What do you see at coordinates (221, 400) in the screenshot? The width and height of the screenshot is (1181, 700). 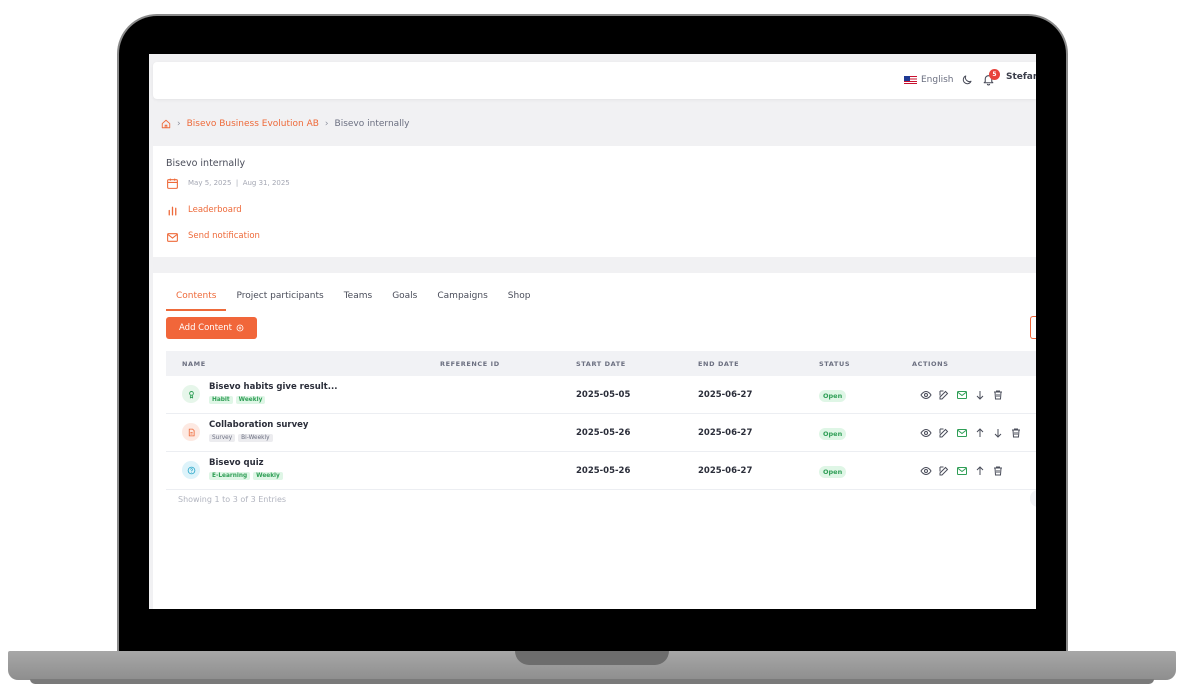 I see `tag: Habit` at bounding box center [221, 400].